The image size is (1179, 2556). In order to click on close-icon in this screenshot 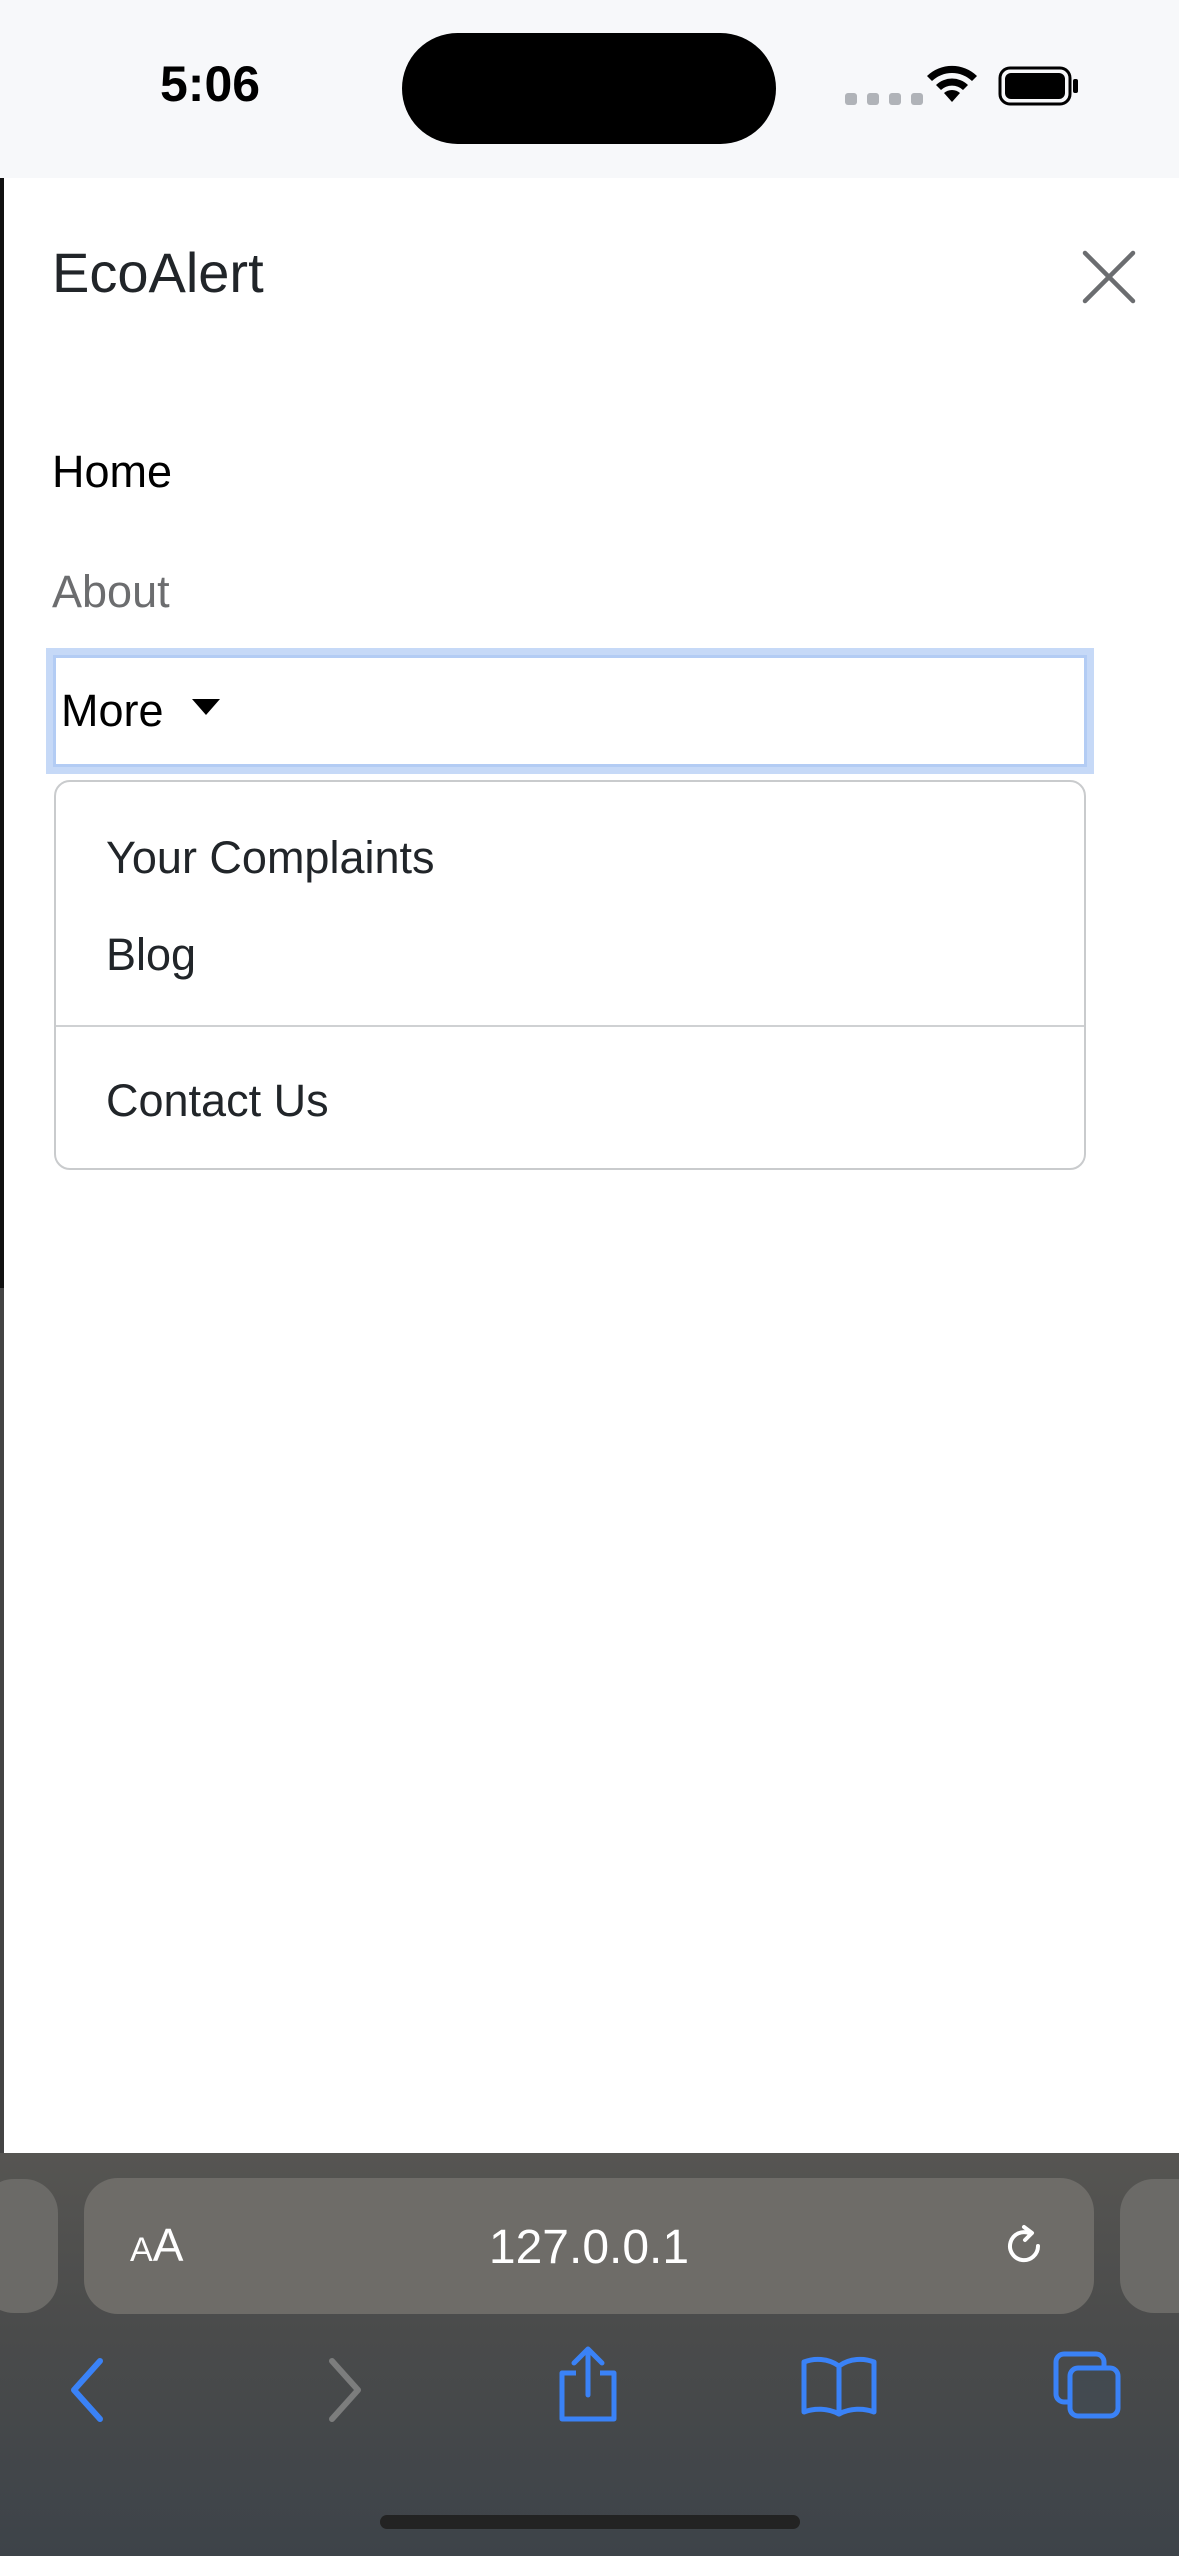, I will do `click(1109, 277)`.